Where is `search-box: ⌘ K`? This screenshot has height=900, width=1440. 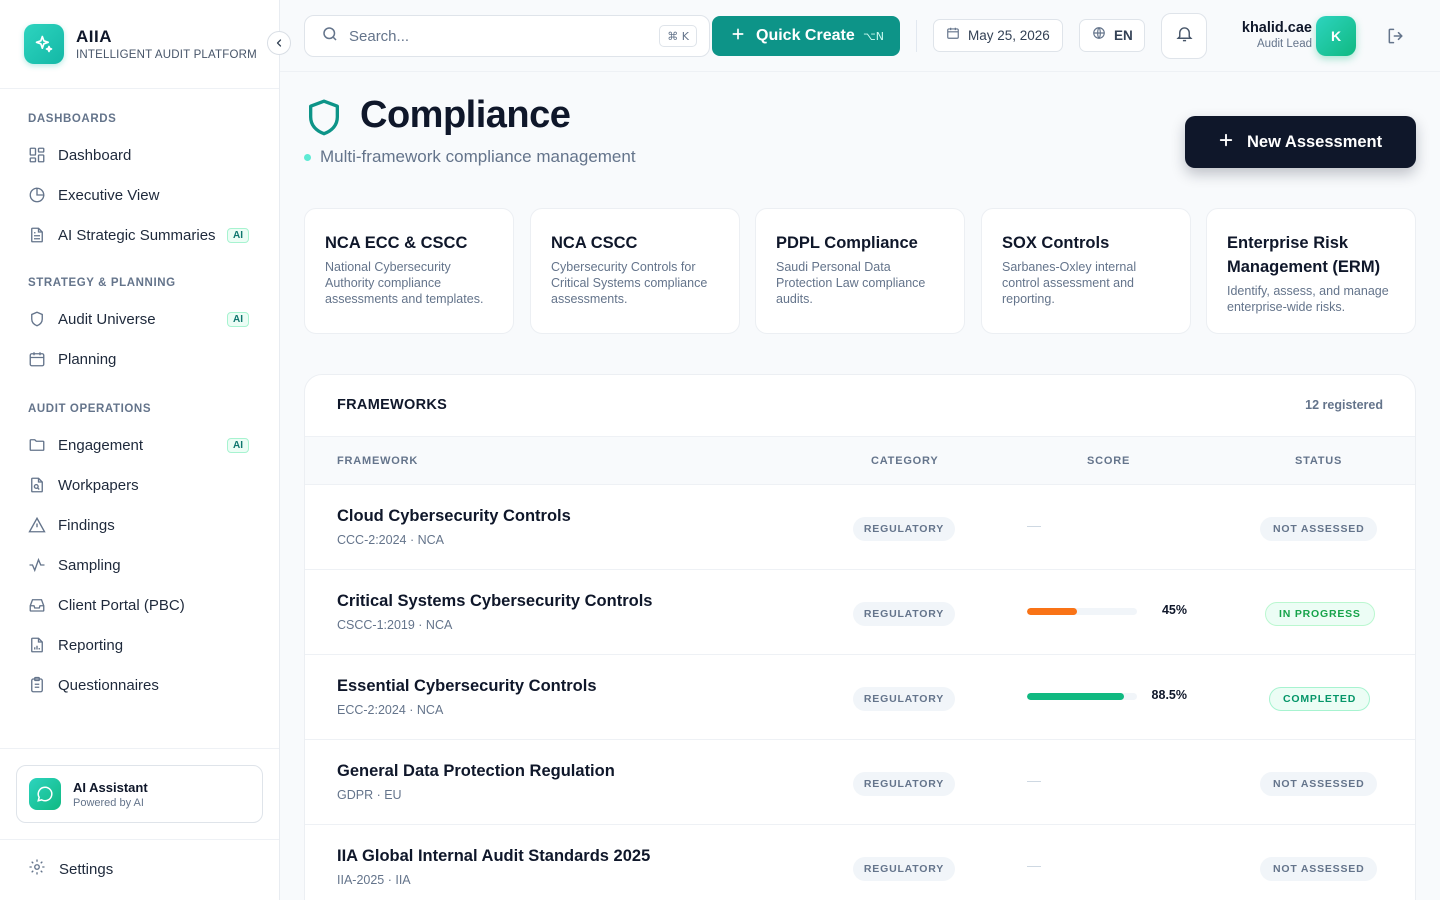
search-box: ⌘ K is located at coordinates (507, 36).